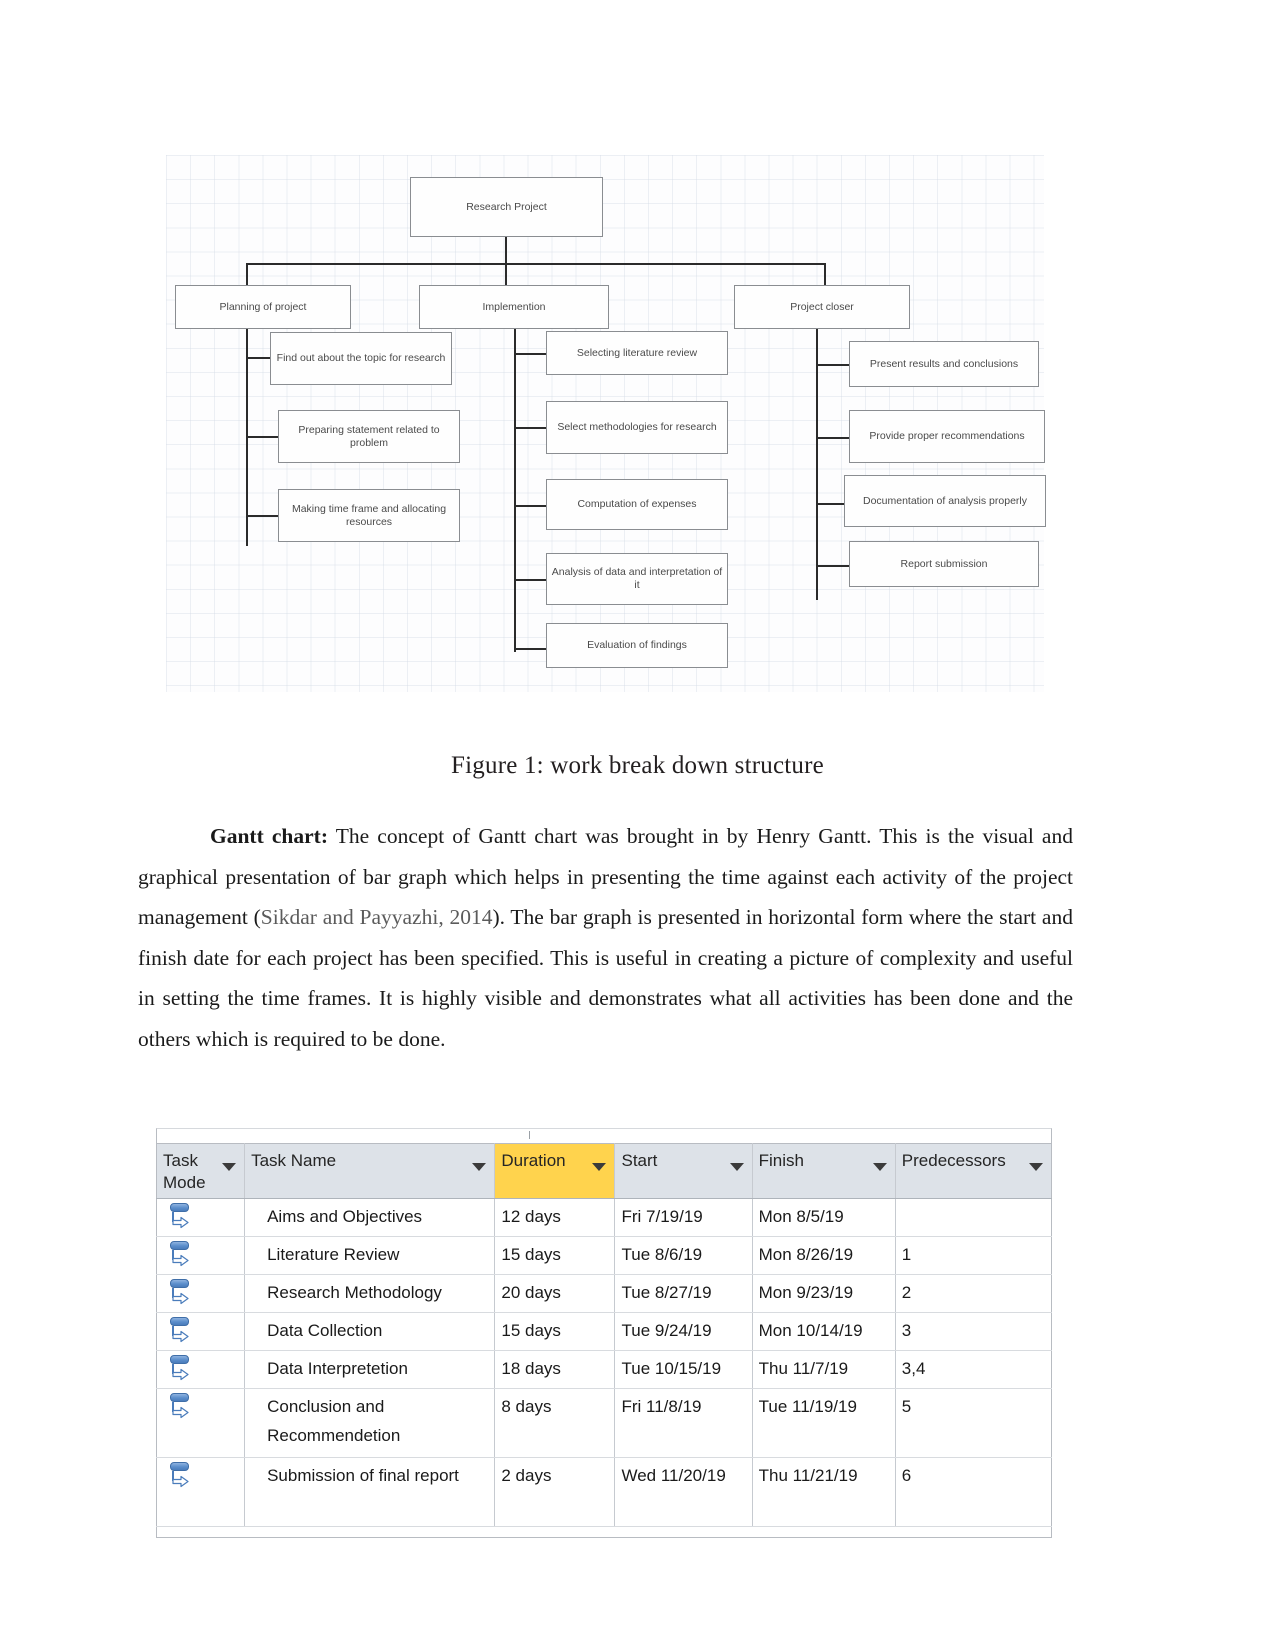  Describe the element at coordinates (369, 436) in the screenshot. I see `wbs-leaf-preparing-statement: Preparing statement related to problem` at that location.